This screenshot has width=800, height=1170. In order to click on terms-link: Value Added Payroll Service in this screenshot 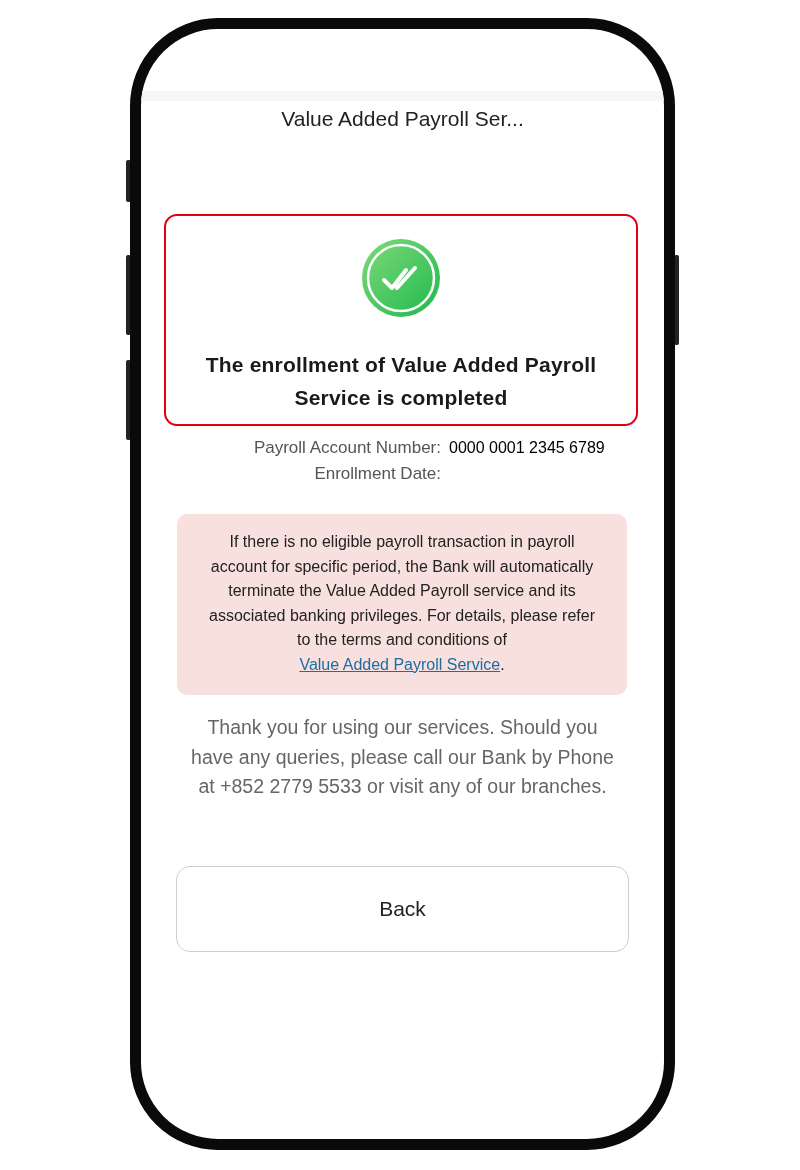, I will do `click(400, 664)`.